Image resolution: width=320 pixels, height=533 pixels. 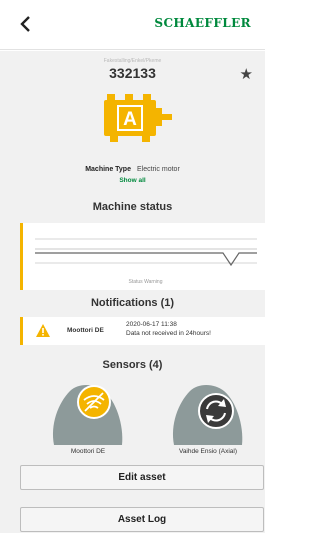 What do you see at coordinates (88, 451) in the screenshot?
I see `sensor-label: Moottori DE` at bounding box center [88, 451].